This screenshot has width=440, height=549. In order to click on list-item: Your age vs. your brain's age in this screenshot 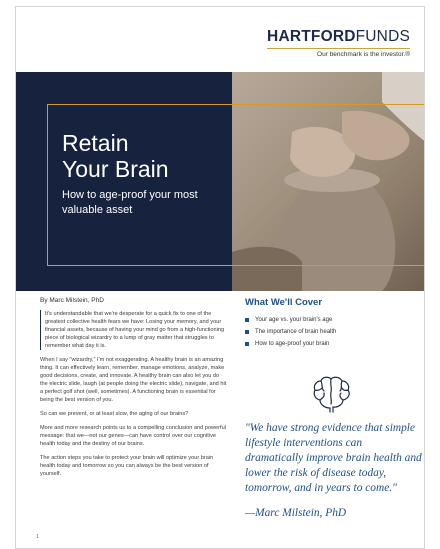, I will do `click(330, 320)`.